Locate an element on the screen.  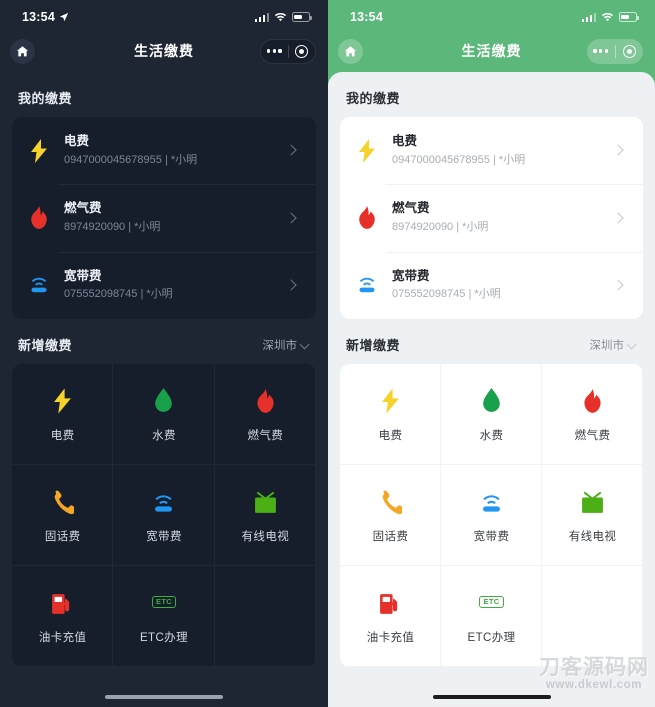
grid-item-label: 固话费 is located at coordinates (62, 537).